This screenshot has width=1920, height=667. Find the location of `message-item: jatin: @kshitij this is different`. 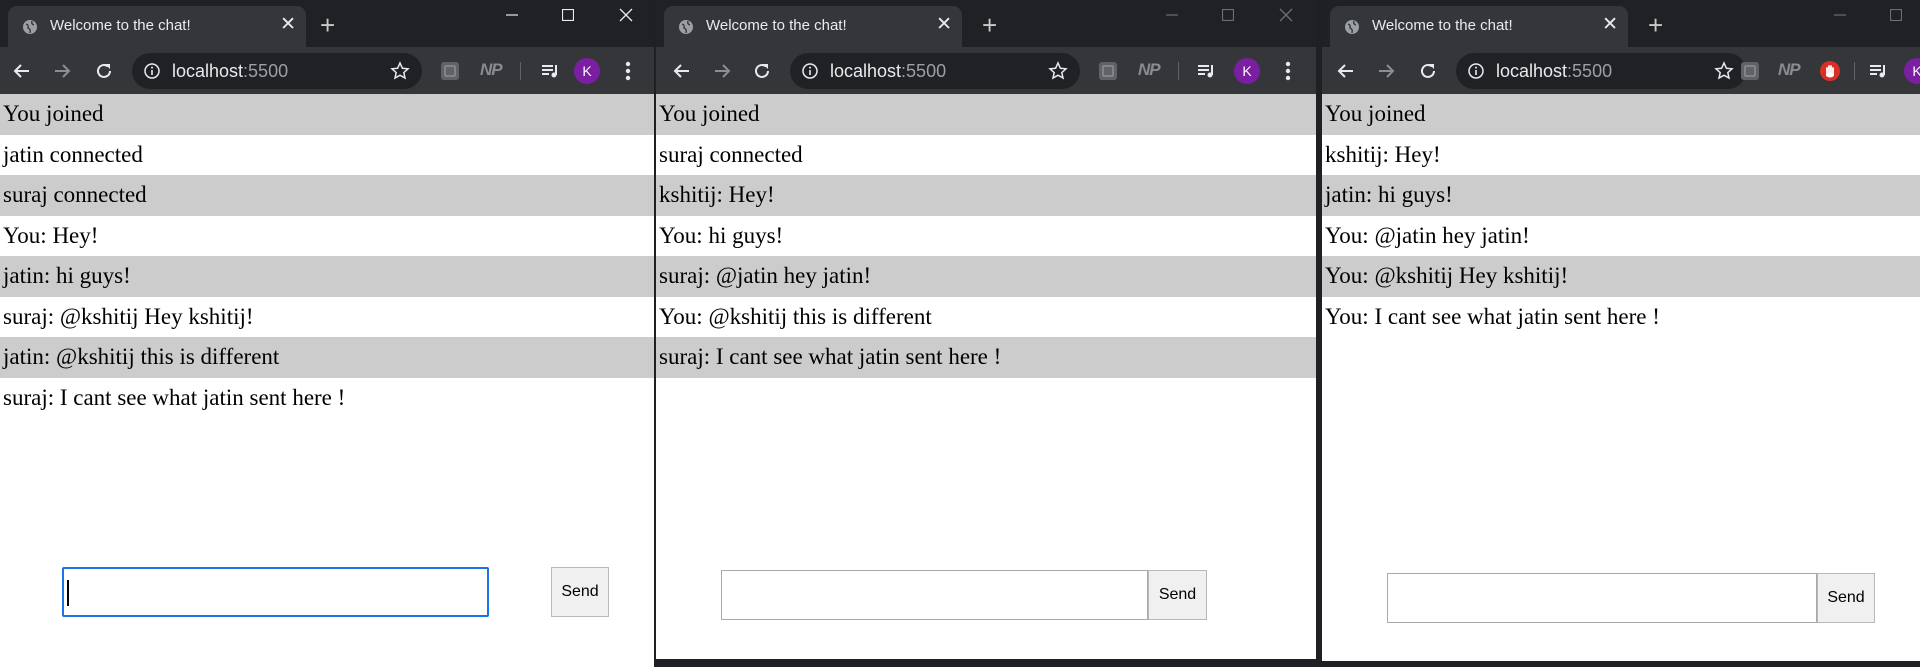

message-item: jatin: @kshitij this is different is located at coordinates (327, 357).